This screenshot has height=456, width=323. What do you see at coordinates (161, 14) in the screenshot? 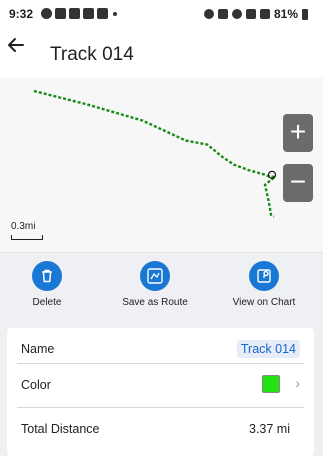
I see `status-bar: 9:32 81%` at bounding box center [161, 14].